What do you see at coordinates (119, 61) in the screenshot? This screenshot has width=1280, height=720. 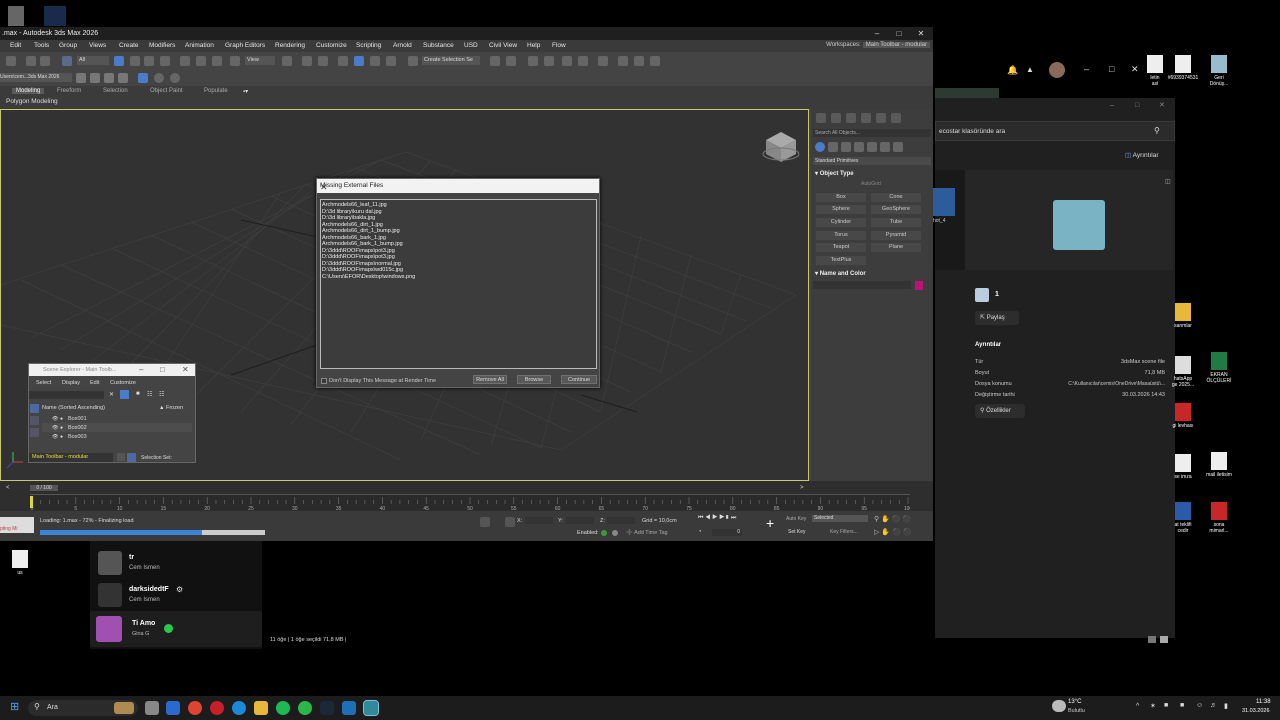 I see `select-object-icon` at bounding box center [119, 61].